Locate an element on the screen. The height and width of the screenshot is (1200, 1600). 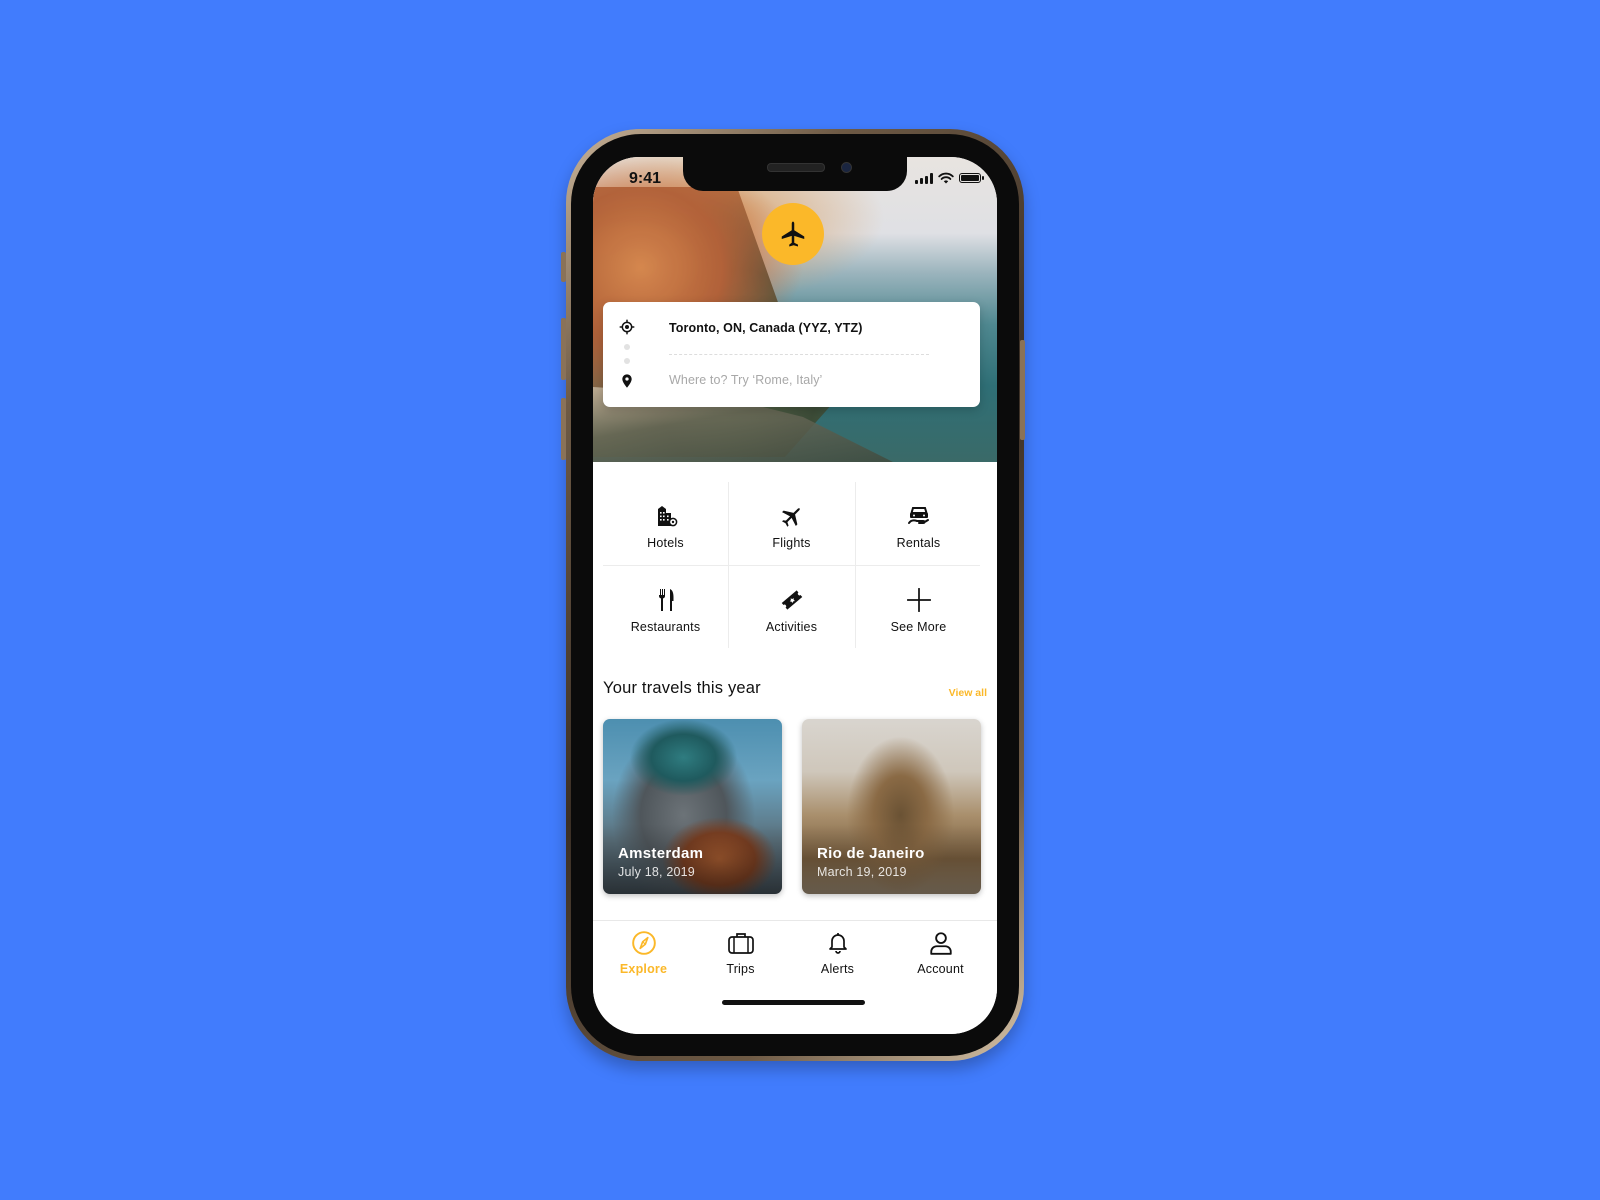
category-restaurants: Restaurants is located at coordinates (665, 607).